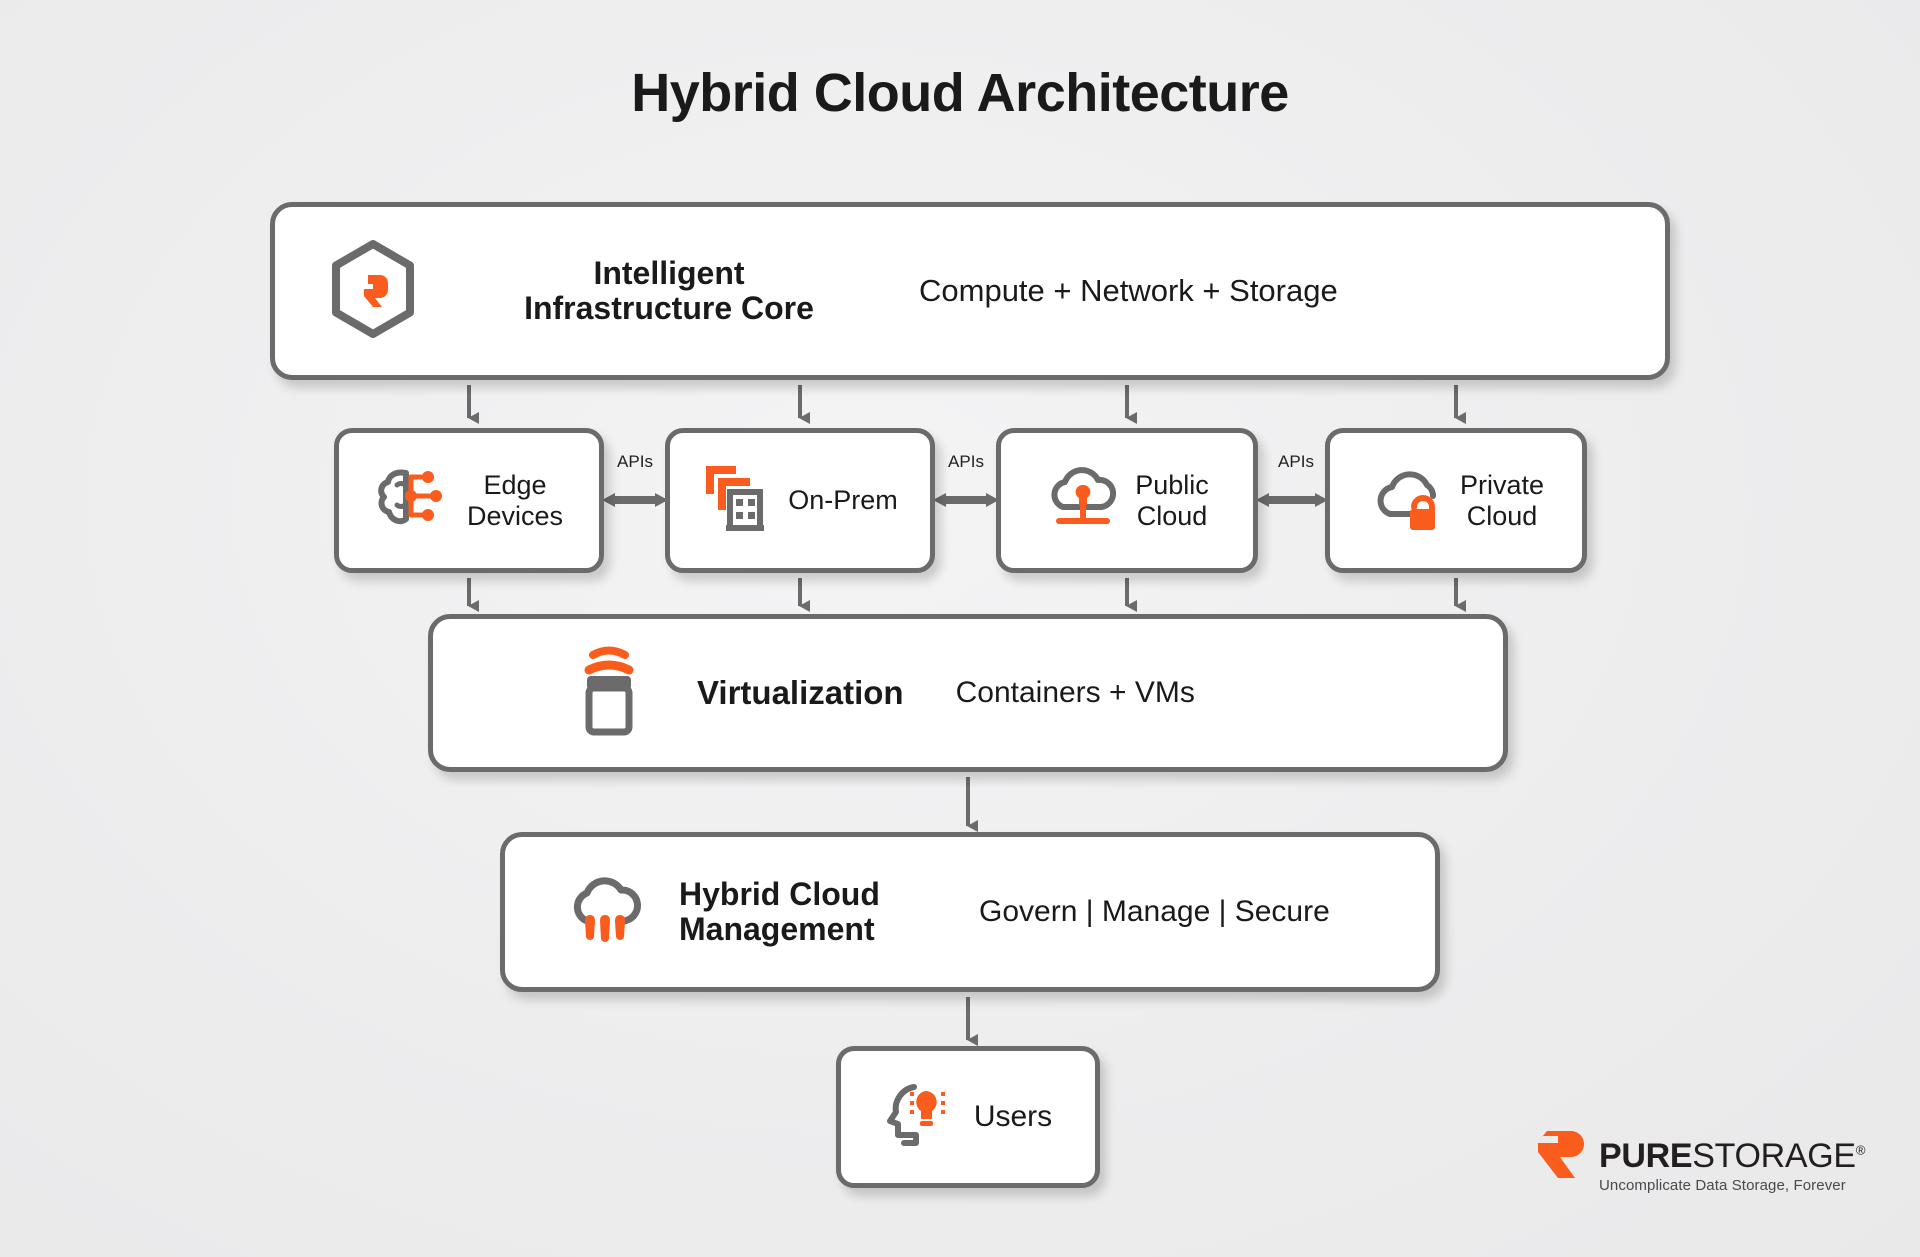  Describe the element at coordinates (635, 461) in the screenshot. I see `api-label-edge-onprem: APIs` at that location.